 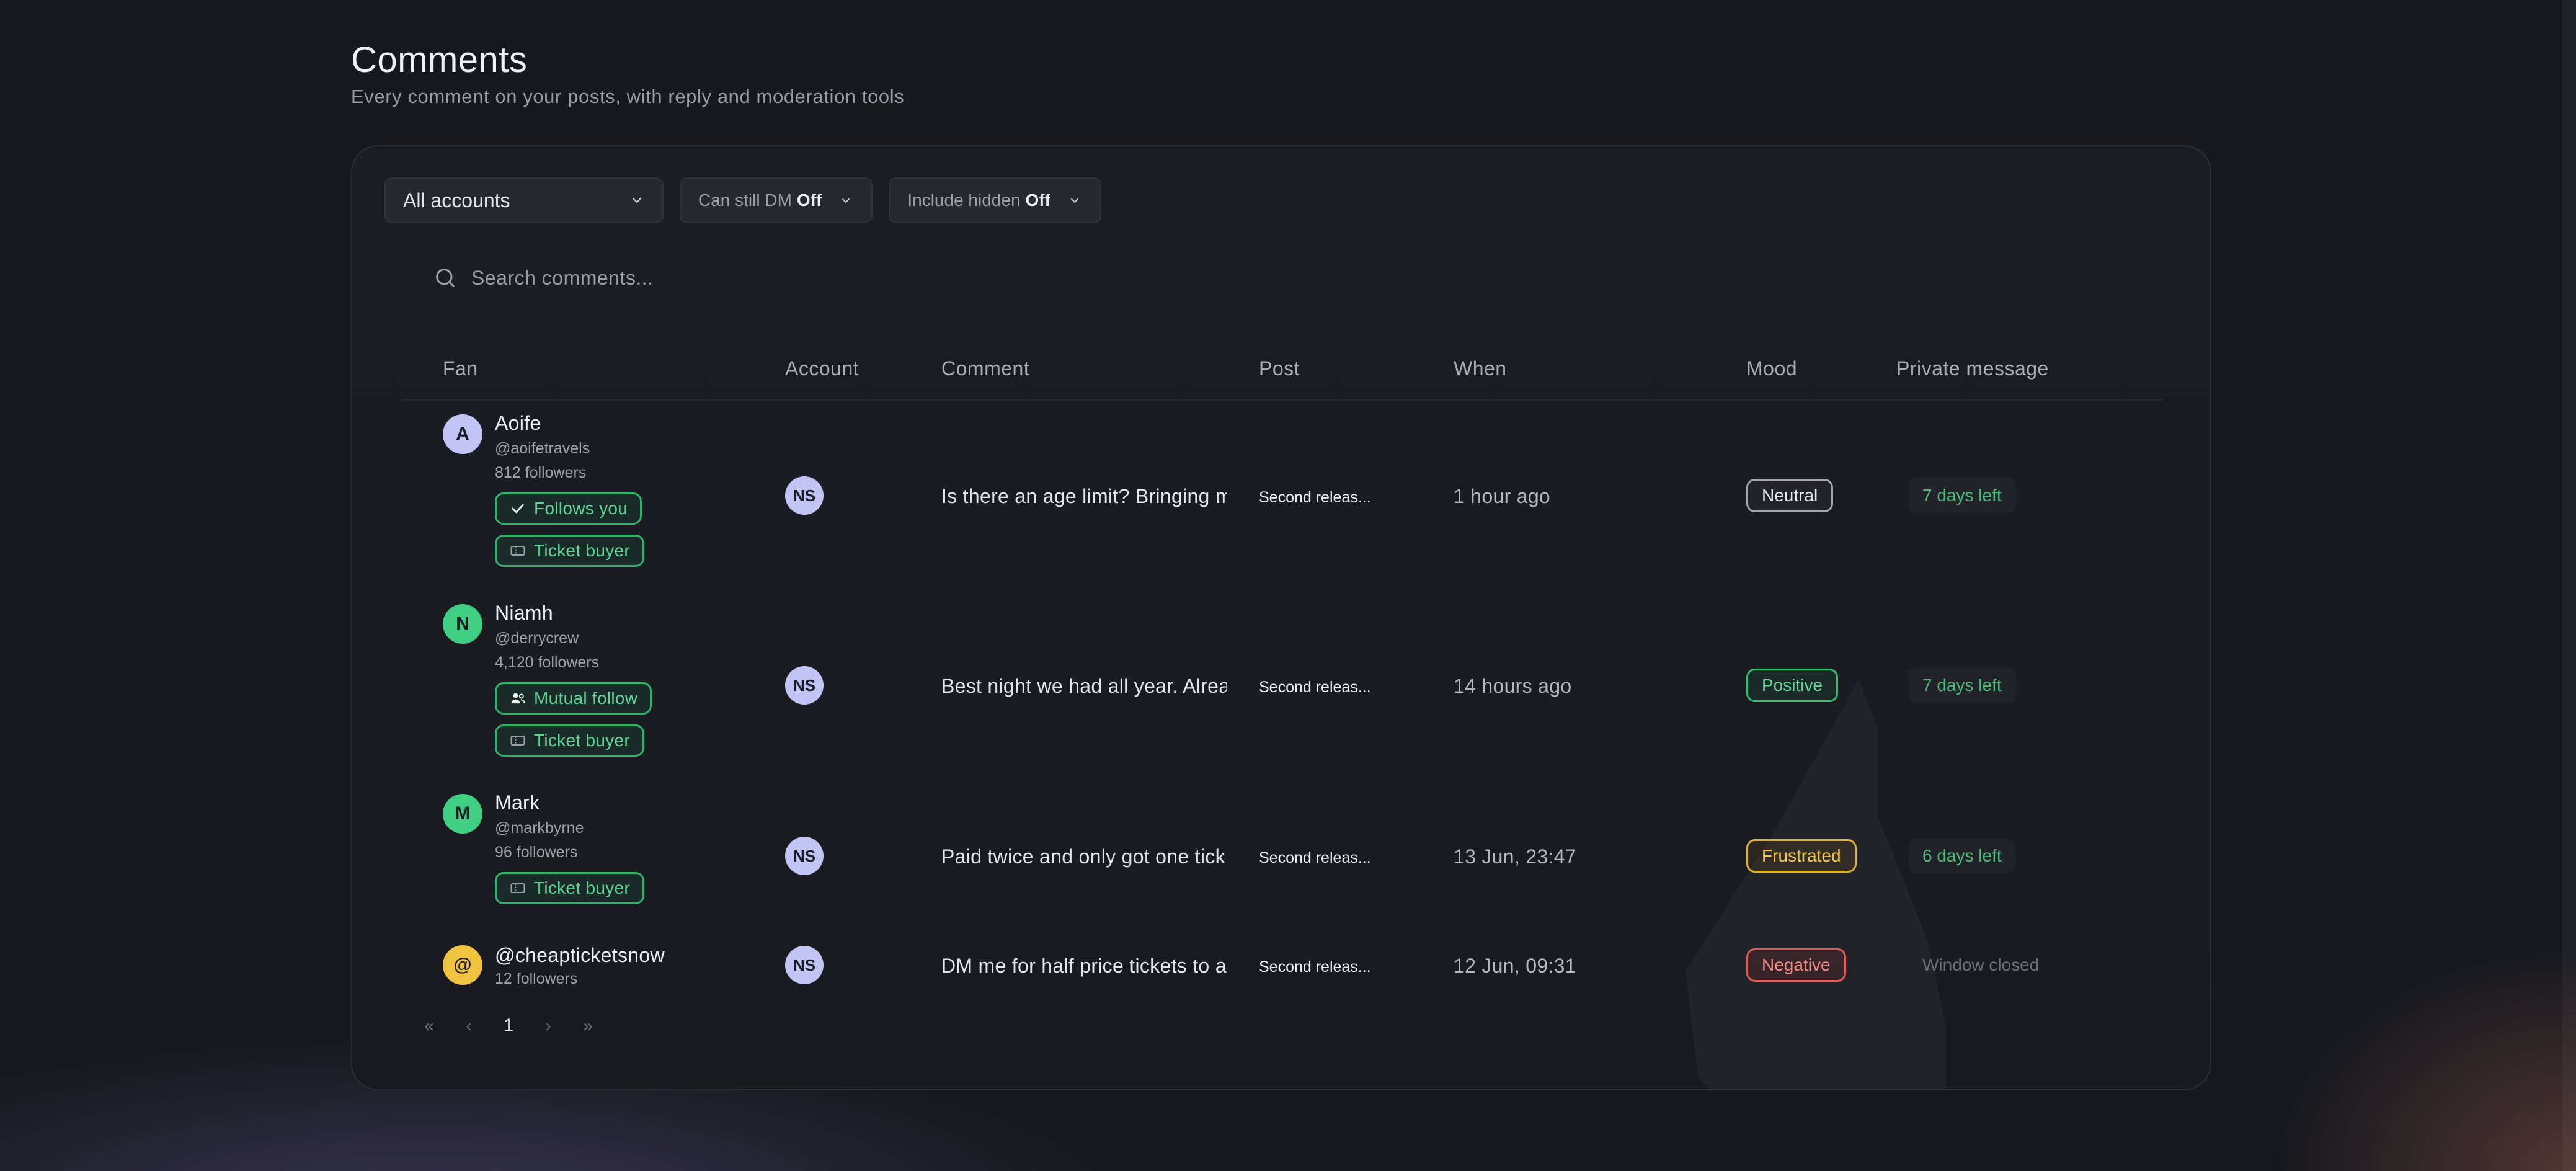 What do you see at coordinates (429, 1025) in the screenshot?
I see `first-page-button: «` at bounding box center [429, 1025].